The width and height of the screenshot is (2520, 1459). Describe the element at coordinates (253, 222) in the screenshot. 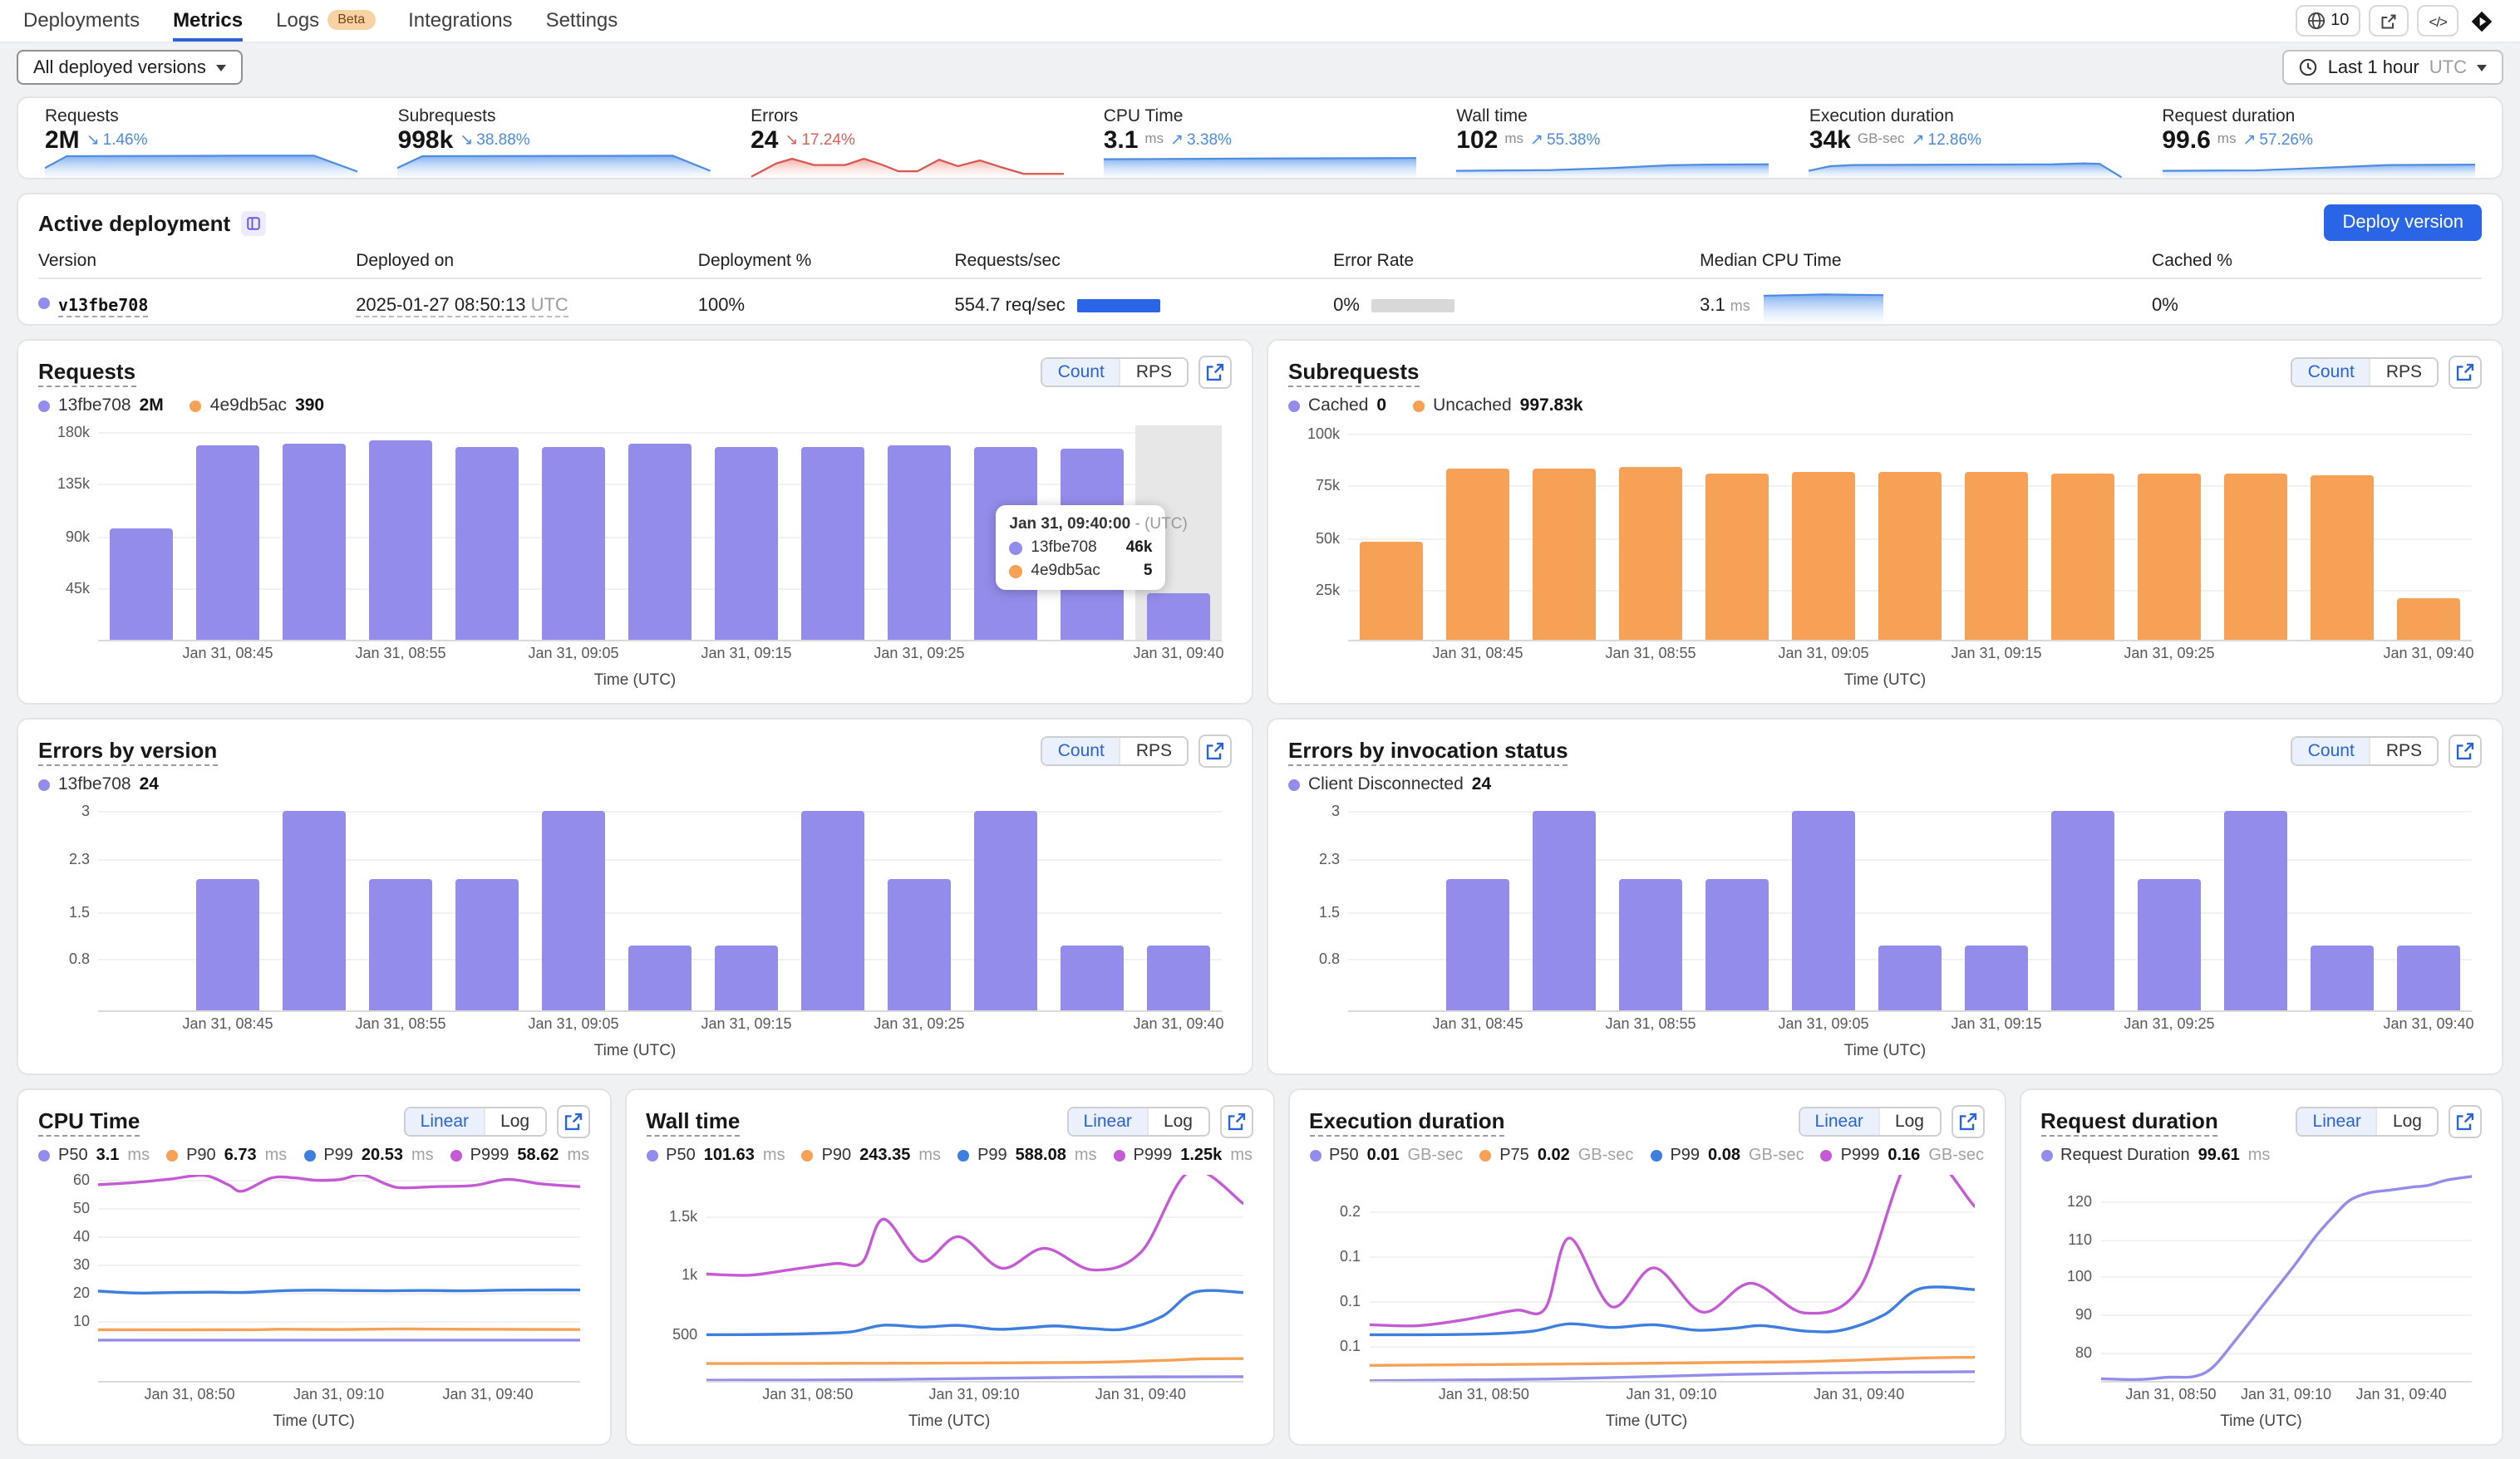

I see `deployment-info-icon` at that location.